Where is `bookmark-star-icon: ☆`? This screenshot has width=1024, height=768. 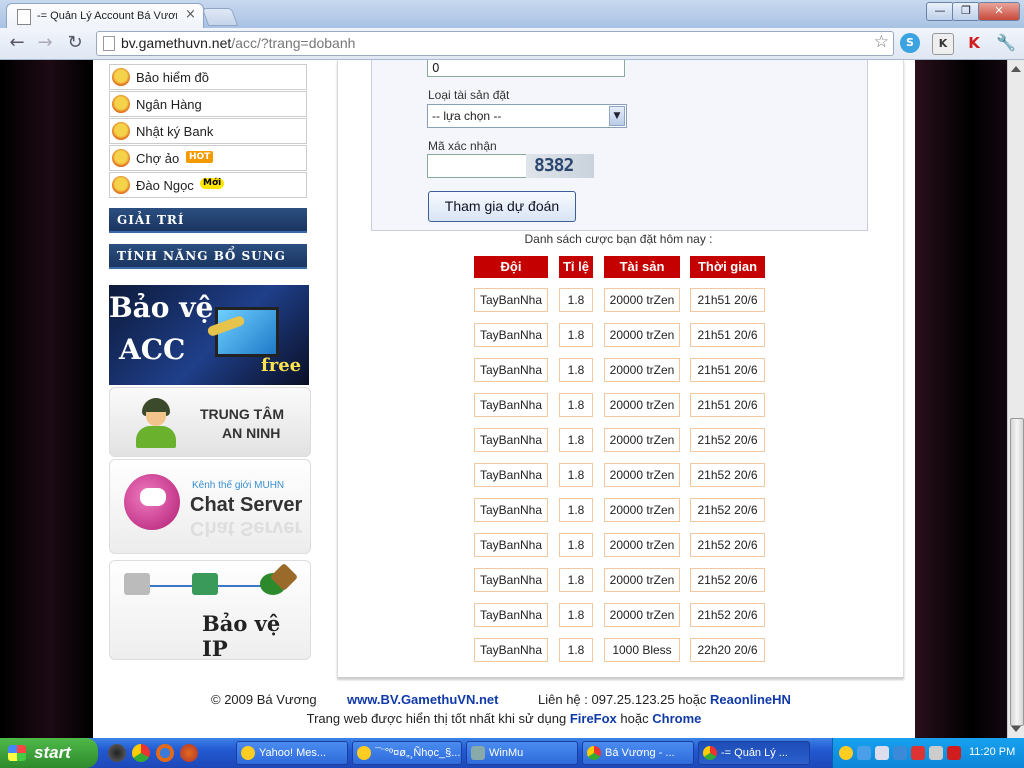
bookmark-star-icon: ☆ is located at coordinates (881, 42).